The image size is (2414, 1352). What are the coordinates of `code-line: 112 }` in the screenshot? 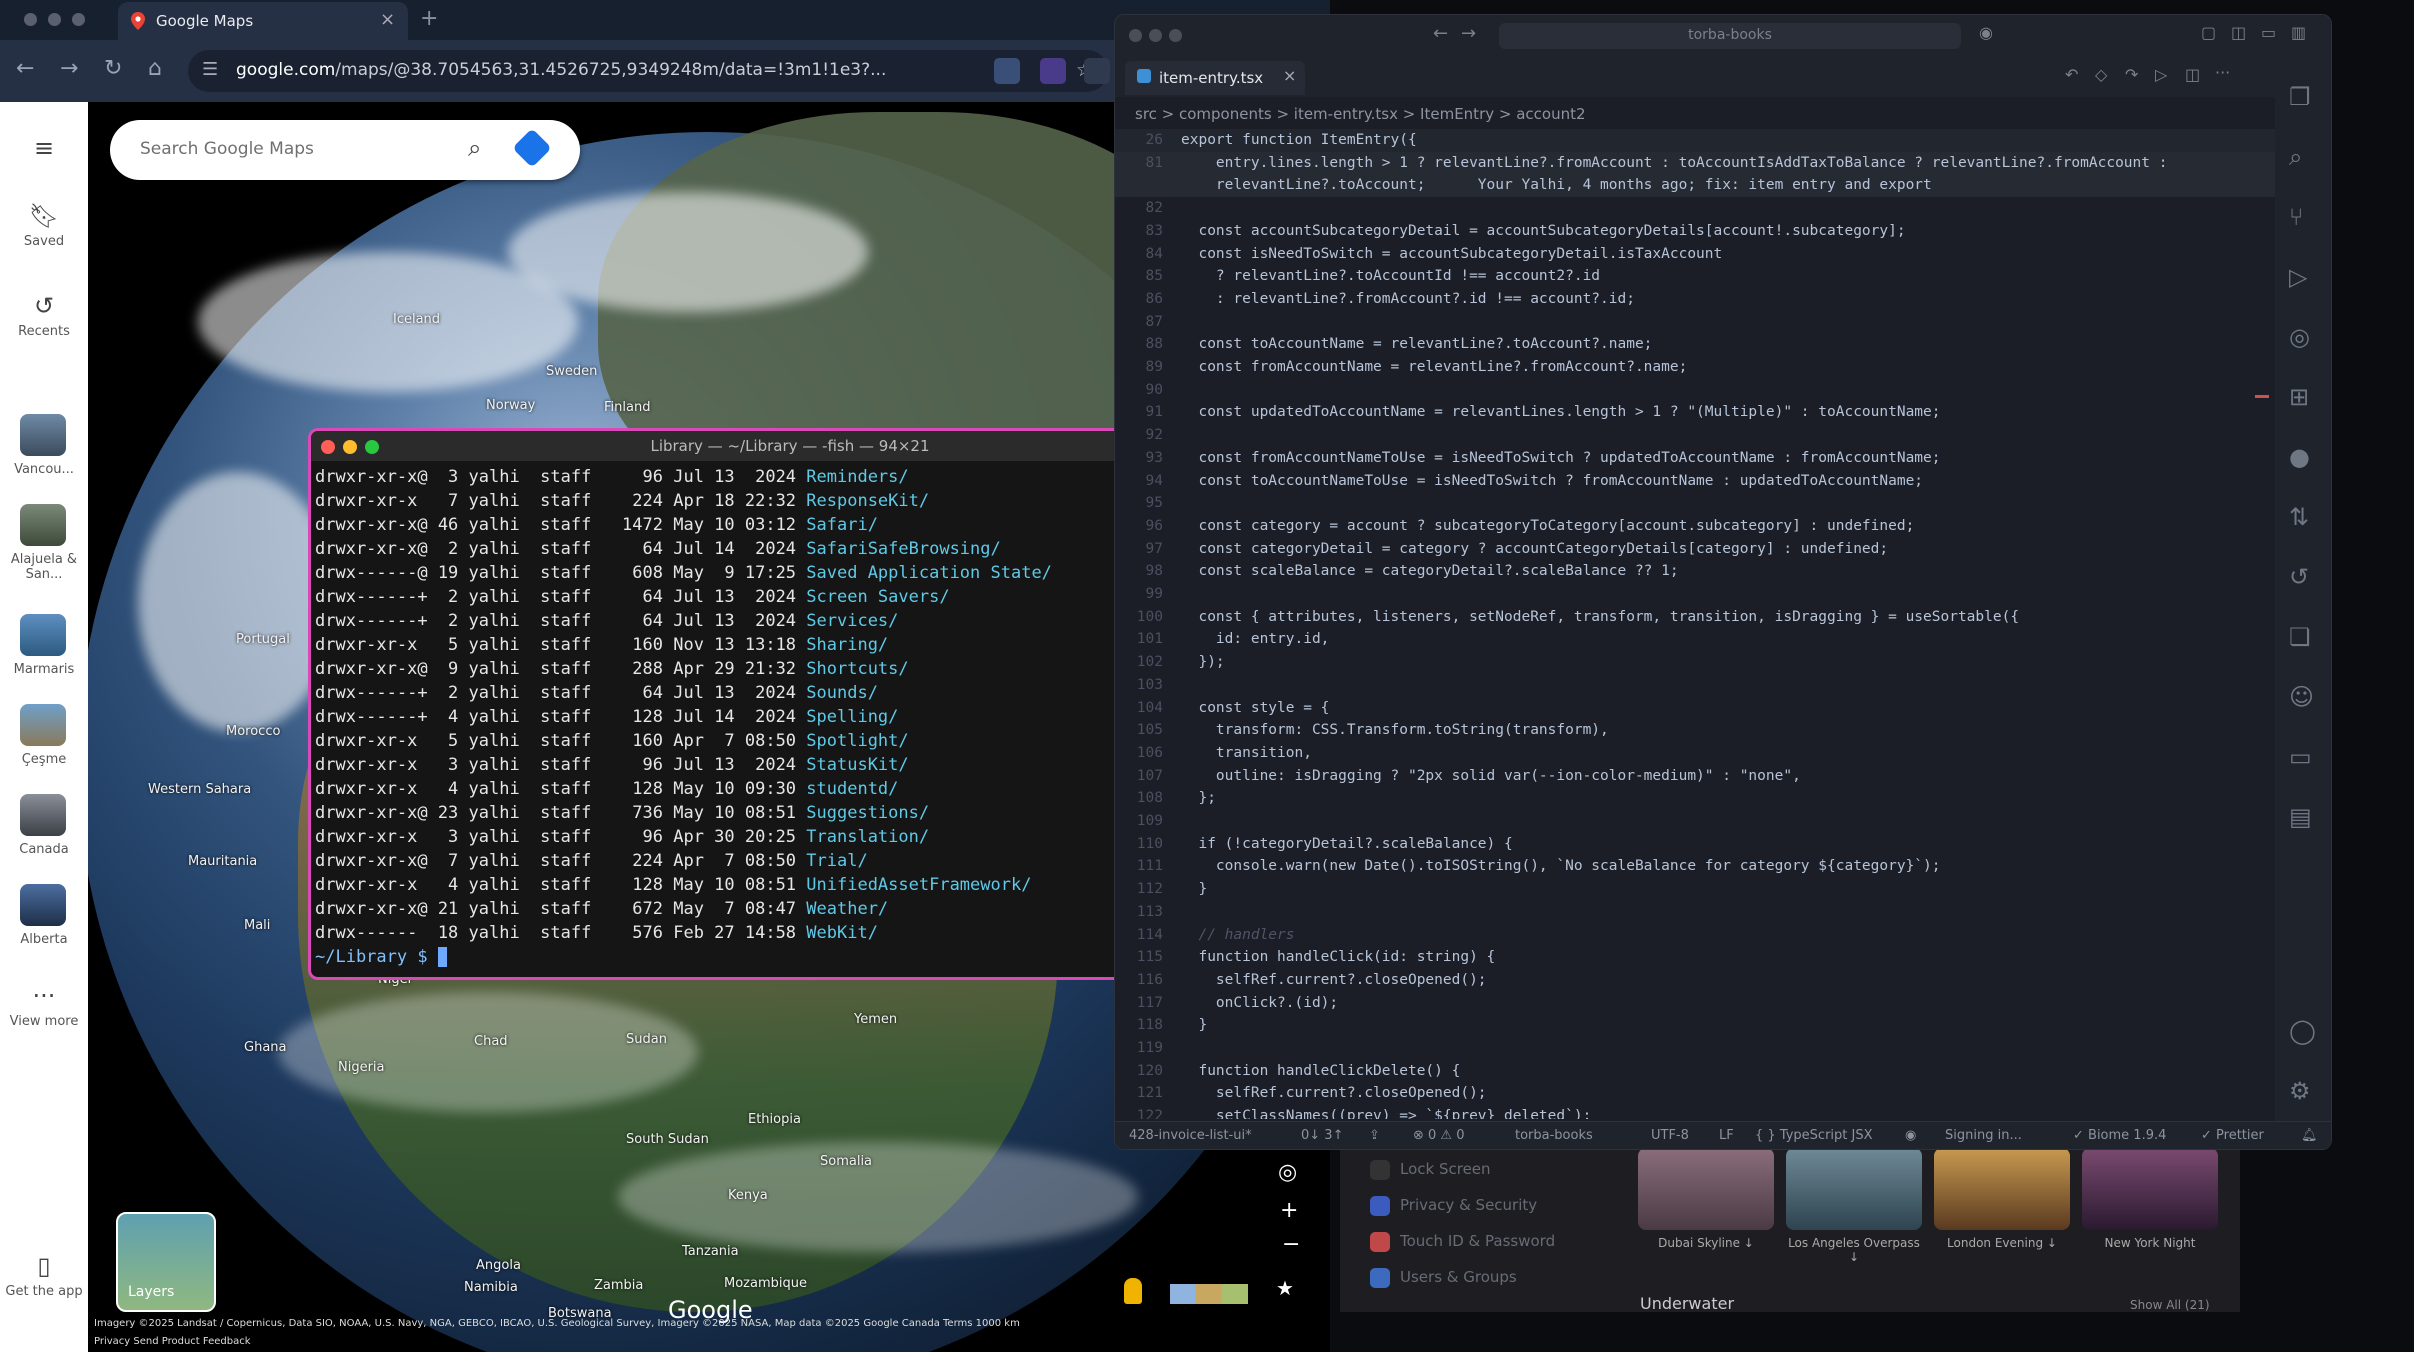 It's located at (1695, 889).